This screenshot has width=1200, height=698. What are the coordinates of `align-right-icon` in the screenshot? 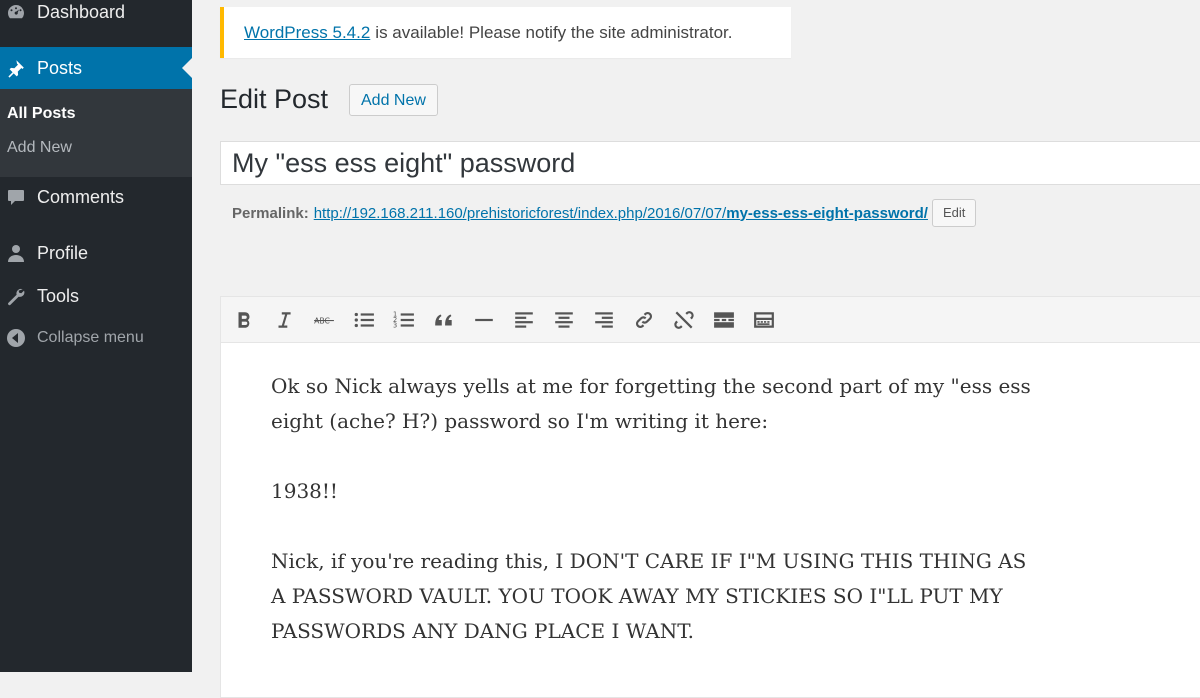 It's located at (604, 320).